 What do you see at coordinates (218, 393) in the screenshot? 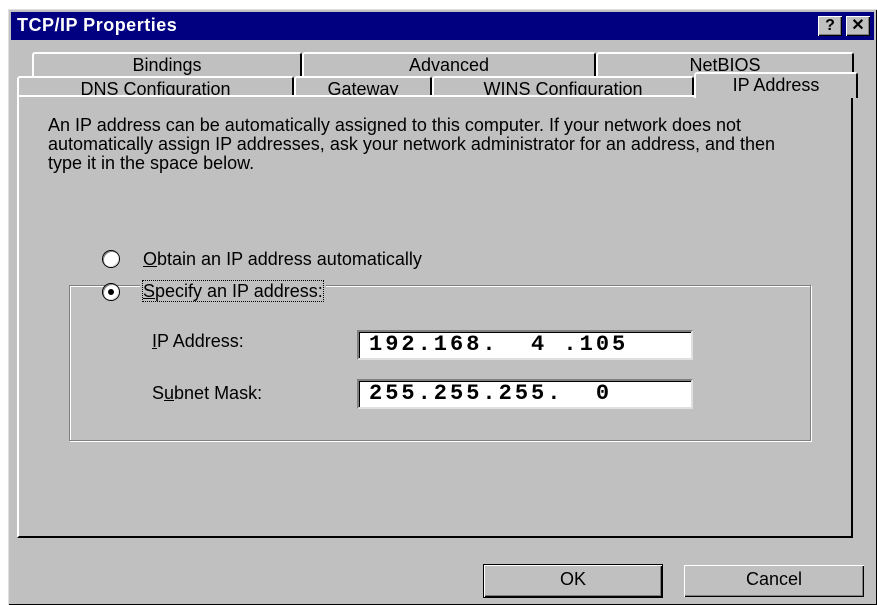
I see `subnet-mask-label-text: bnet Mask:` at bounding box center [218, 393].